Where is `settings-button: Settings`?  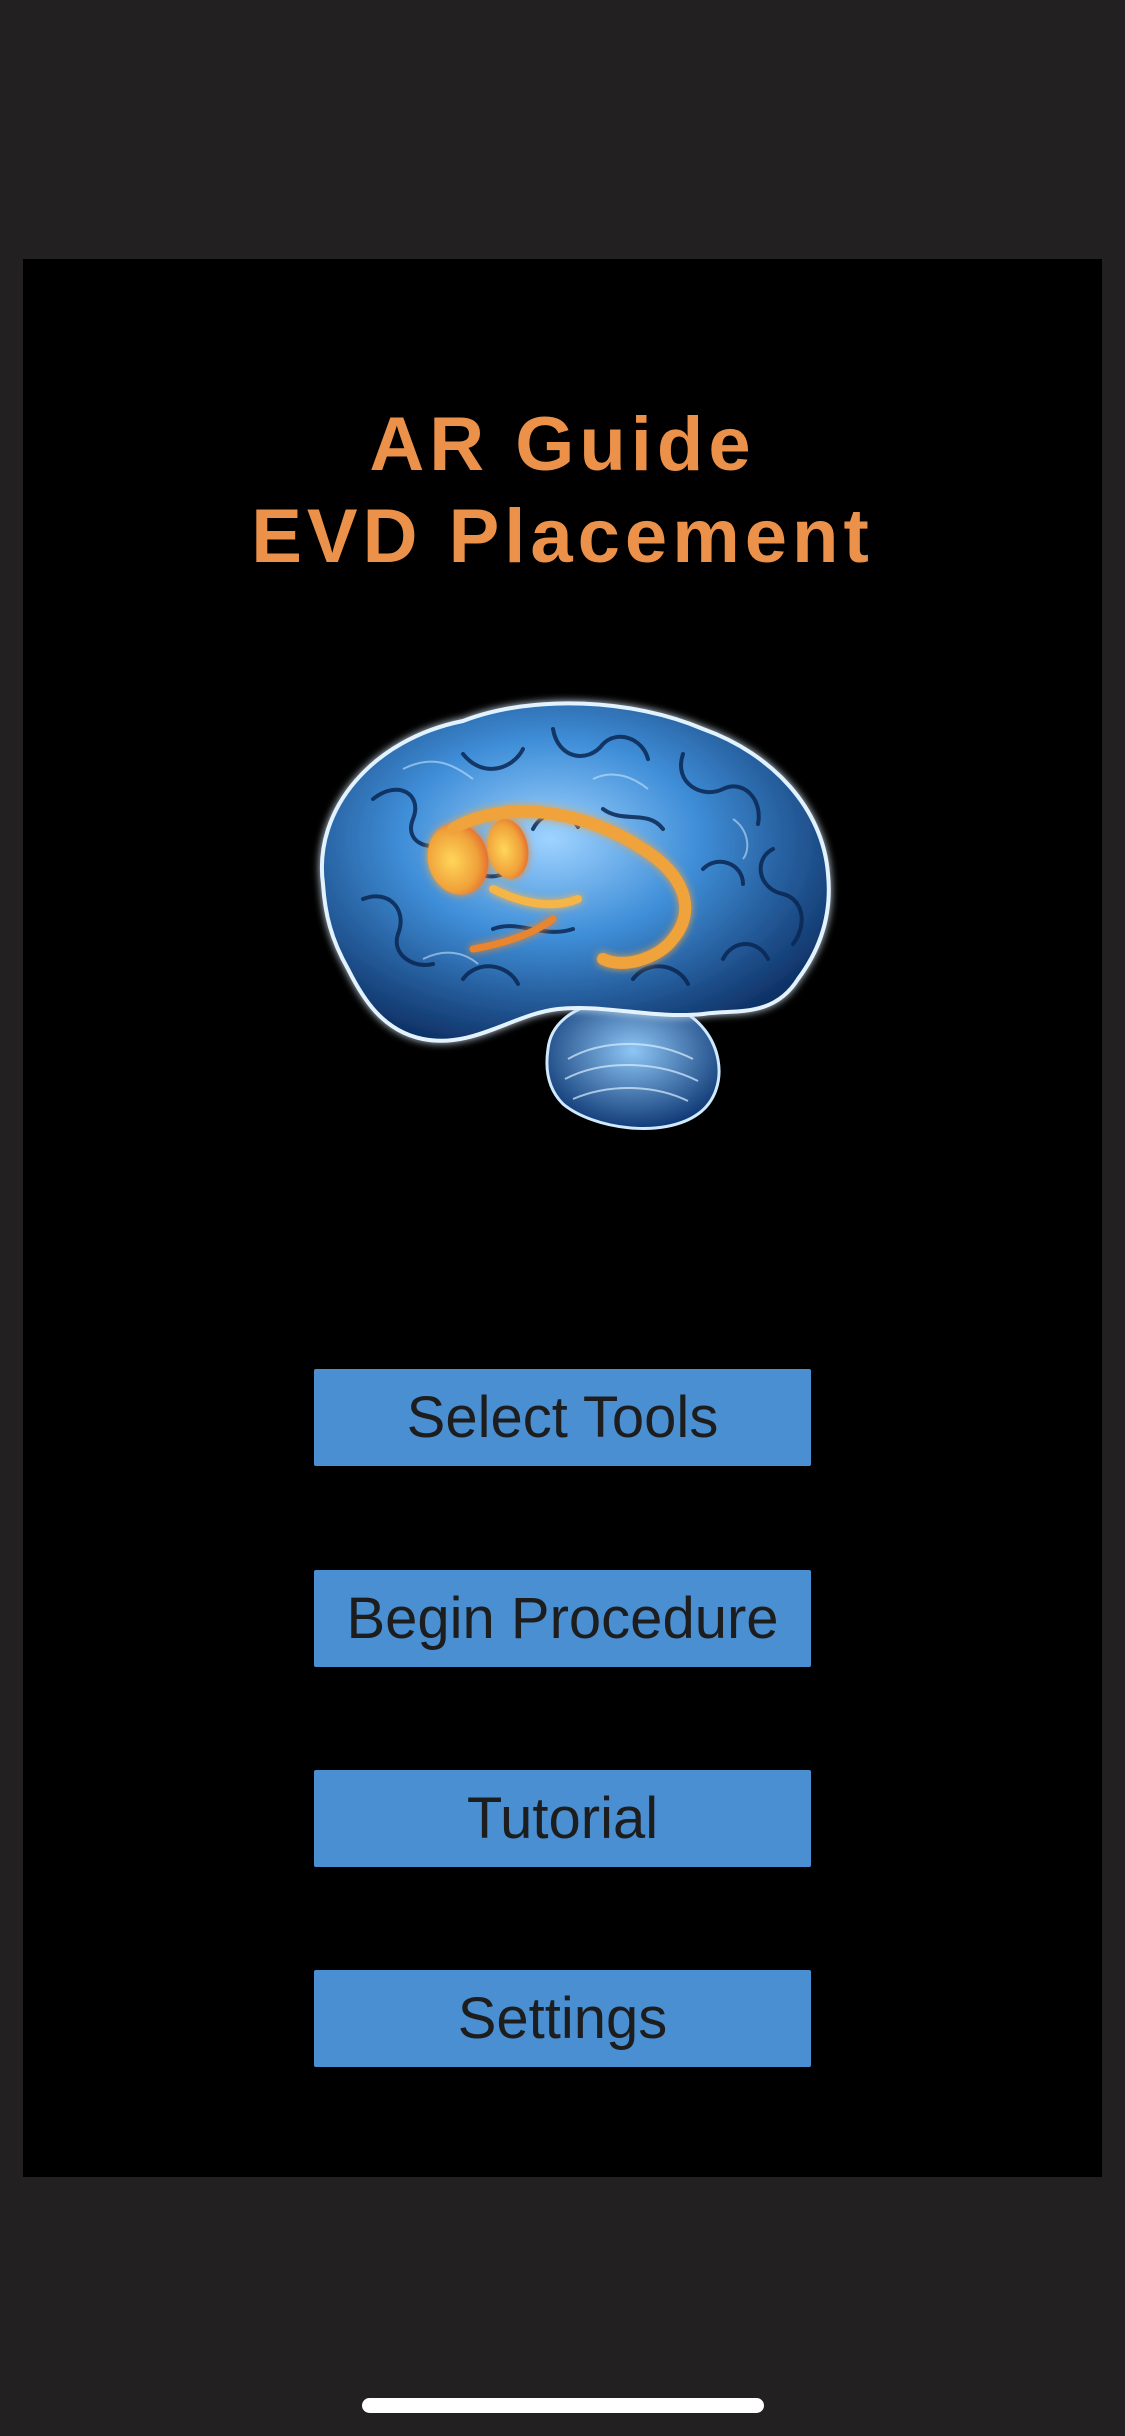
settings-button: Settings is located at coordinates (562, 2018).